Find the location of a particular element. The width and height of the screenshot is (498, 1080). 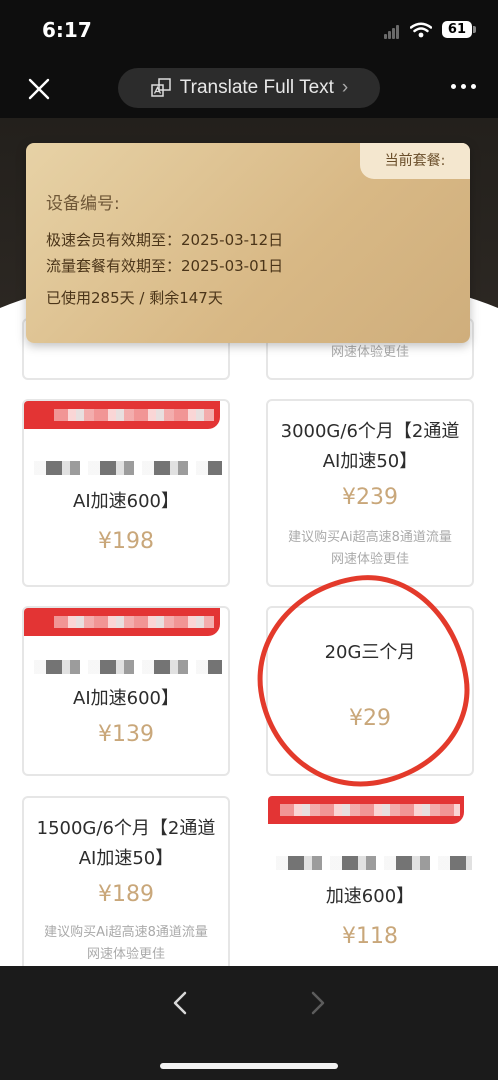

browser-top-bar: Translate Full Text › is located at coordinates (249, 89).